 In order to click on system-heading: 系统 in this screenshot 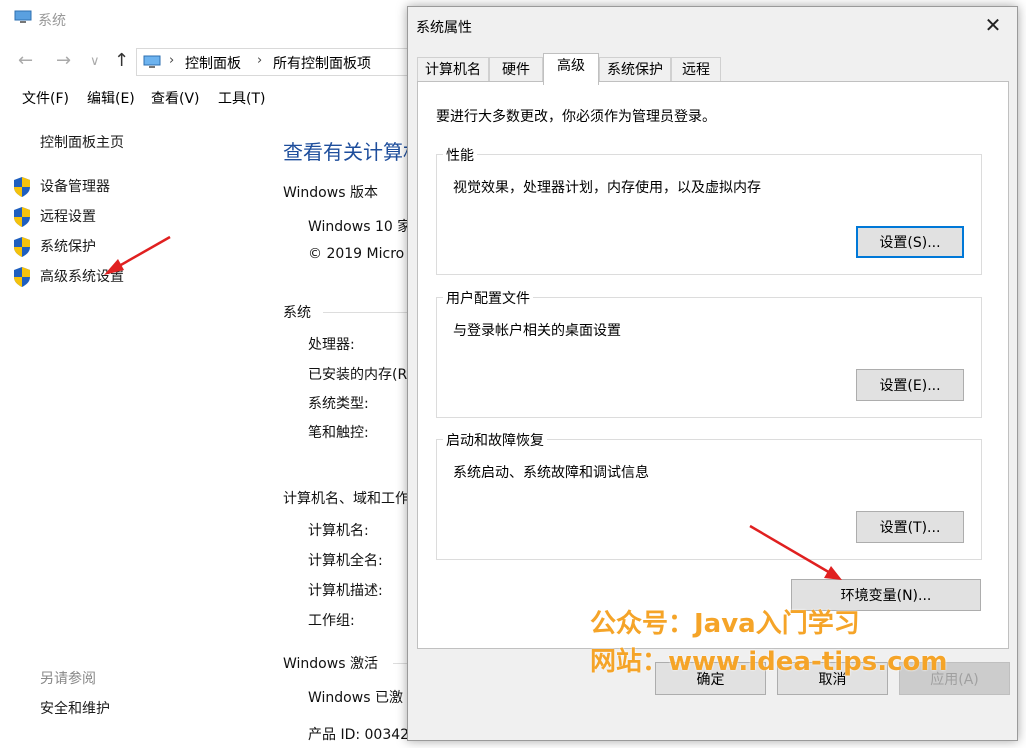, I will do `click(297, 313)`.